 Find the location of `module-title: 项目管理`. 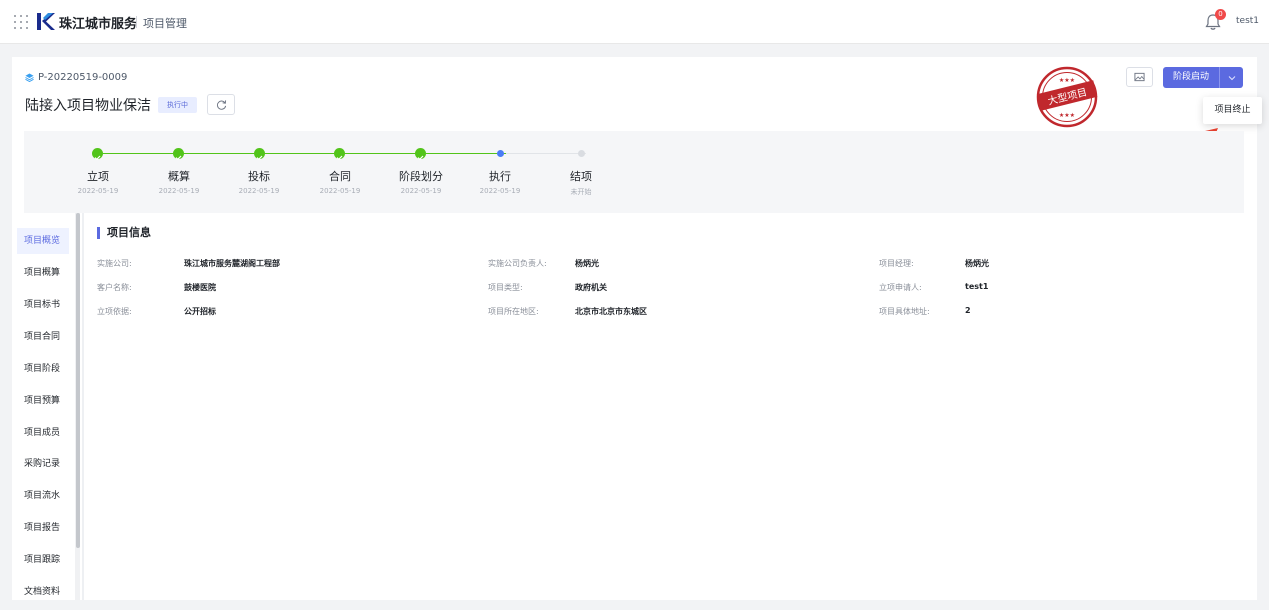

module-title: 项目管理 is located at coordinates (165, 23).